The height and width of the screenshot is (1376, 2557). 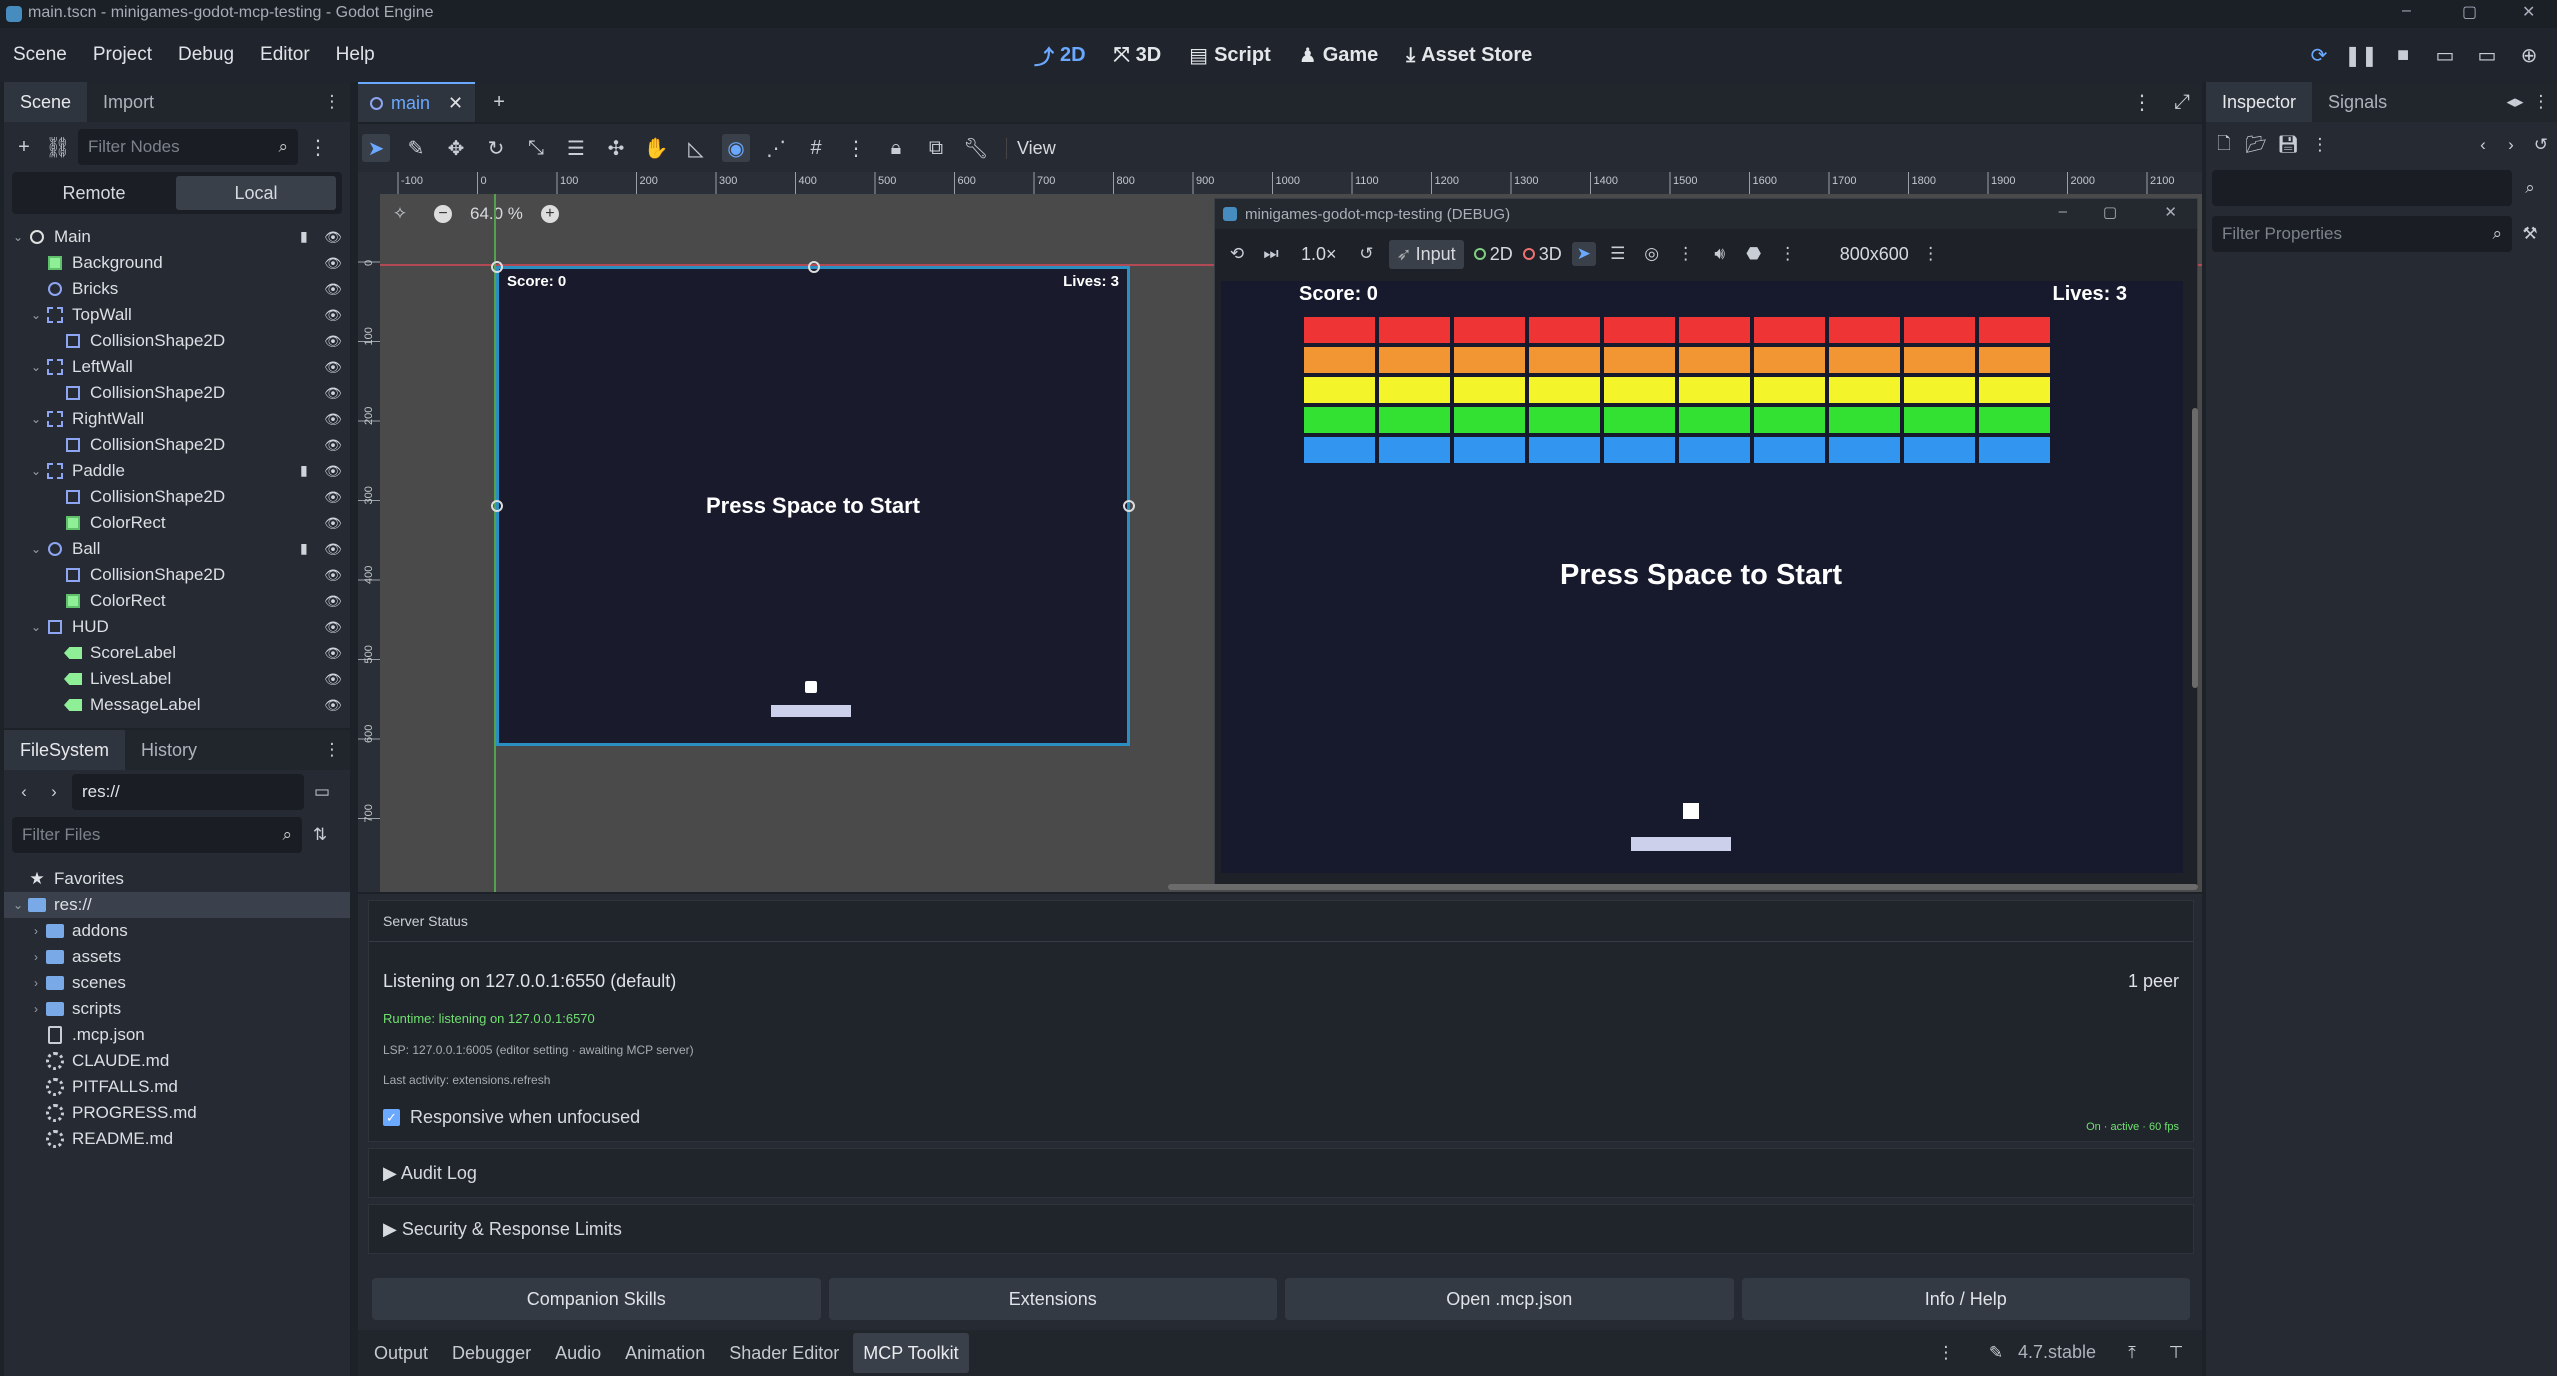 I want to click on scene-node: ScoreLabel 👁︎, so click(x=177, y=653).